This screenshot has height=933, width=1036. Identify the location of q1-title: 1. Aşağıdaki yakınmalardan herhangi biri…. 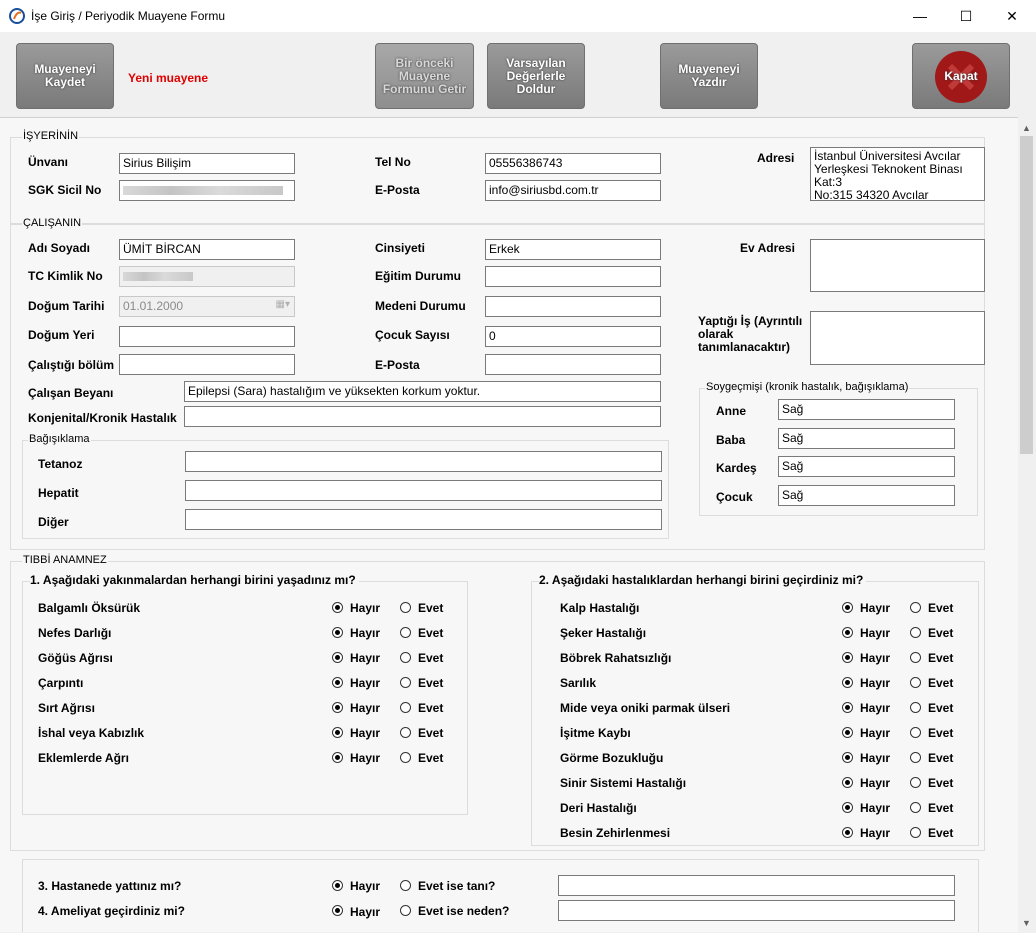
(194, 580).